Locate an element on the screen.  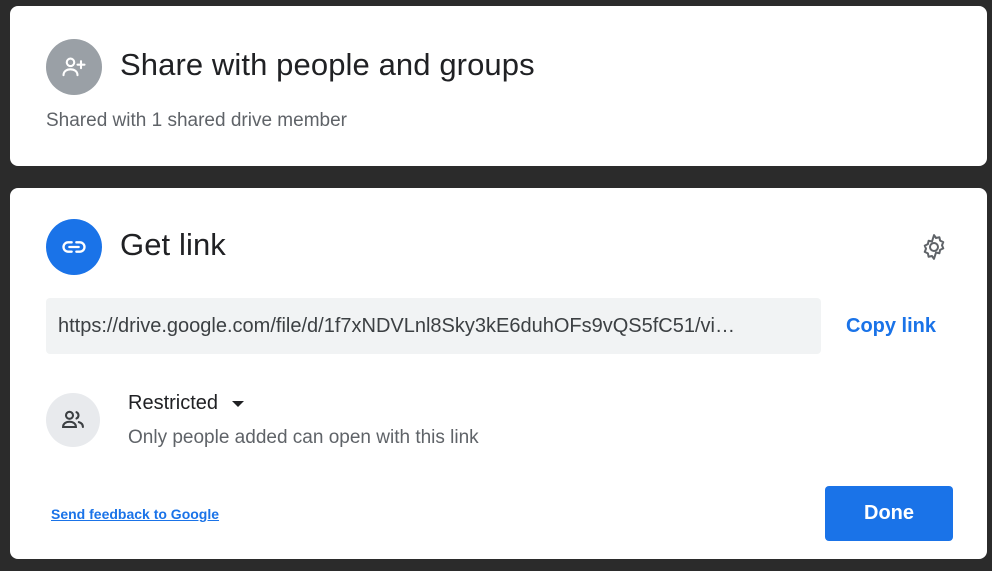
get-link-title: Get link is located at coordinates (173, 244).